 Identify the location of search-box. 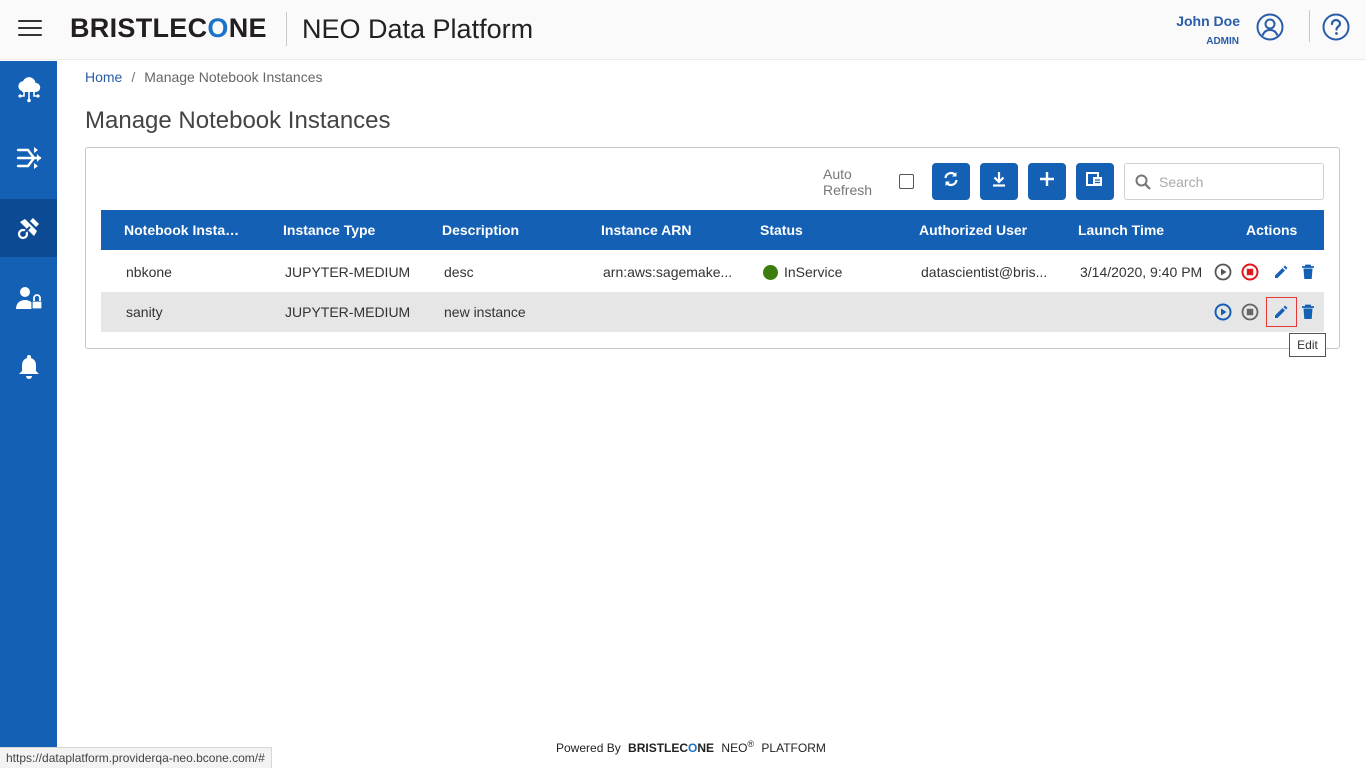
(1224, 181).